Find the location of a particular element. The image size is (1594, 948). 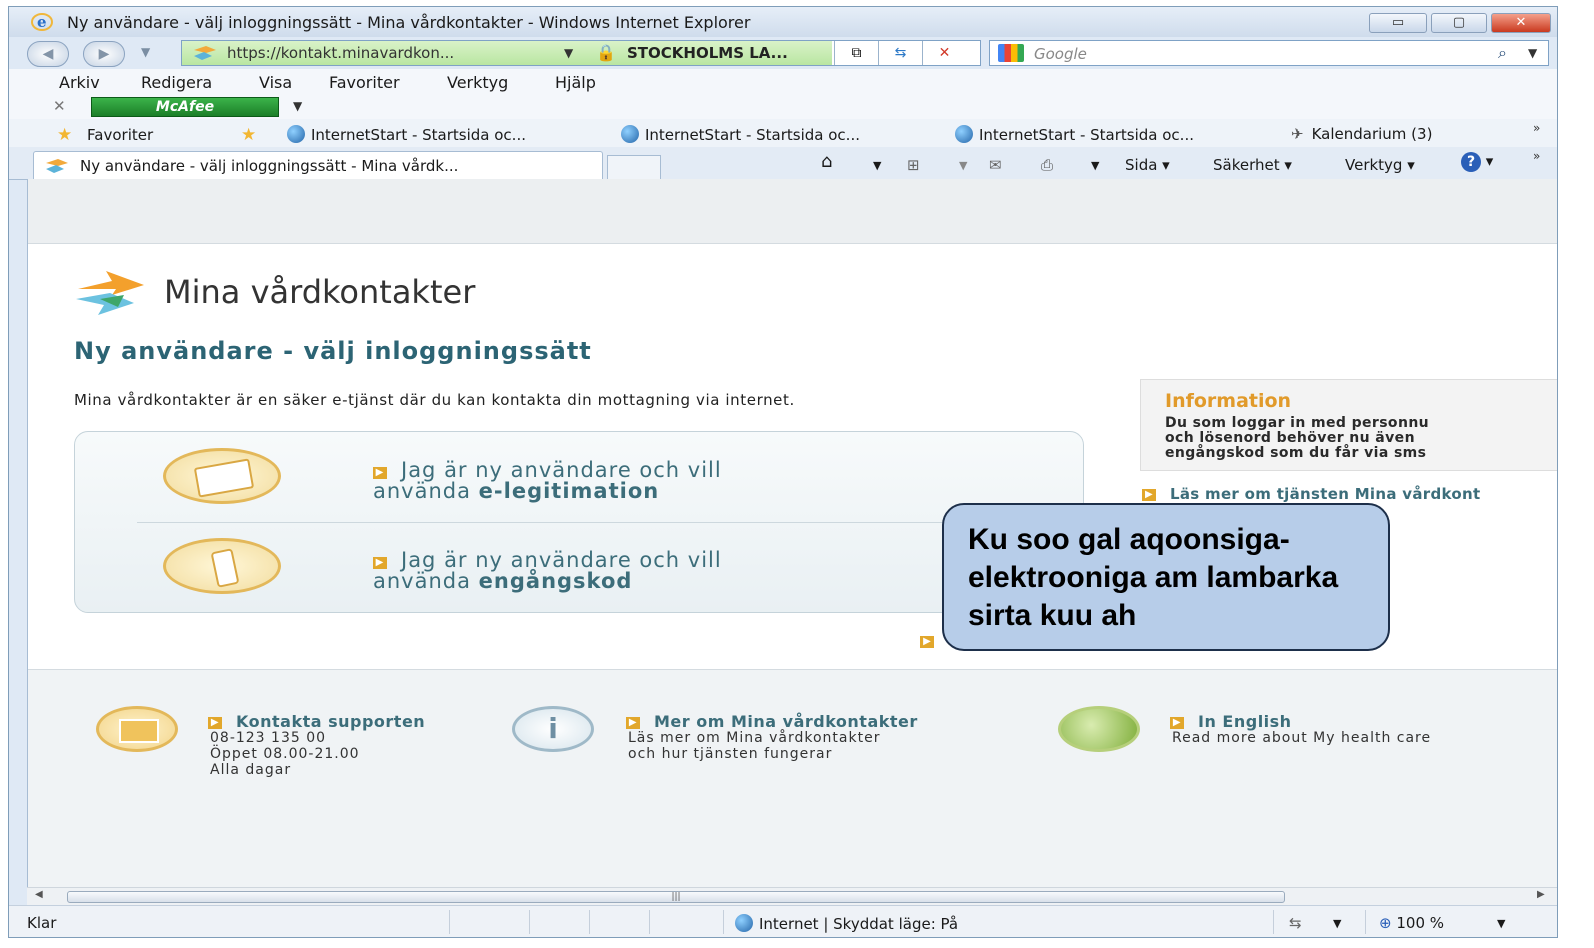

compatibility-icon: ⧉ is located at coordinates (856, 53).